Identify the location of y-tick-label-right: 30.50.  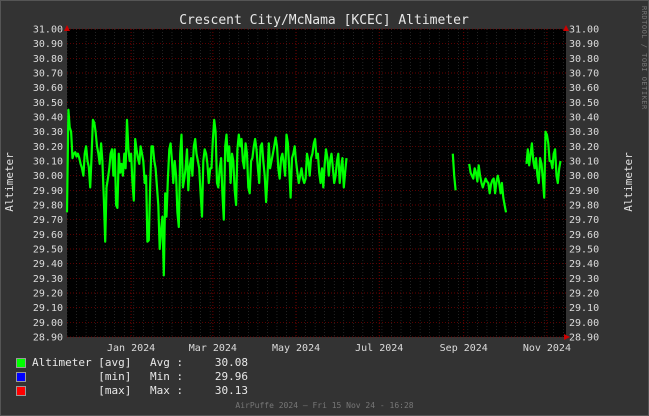
(584, 103).